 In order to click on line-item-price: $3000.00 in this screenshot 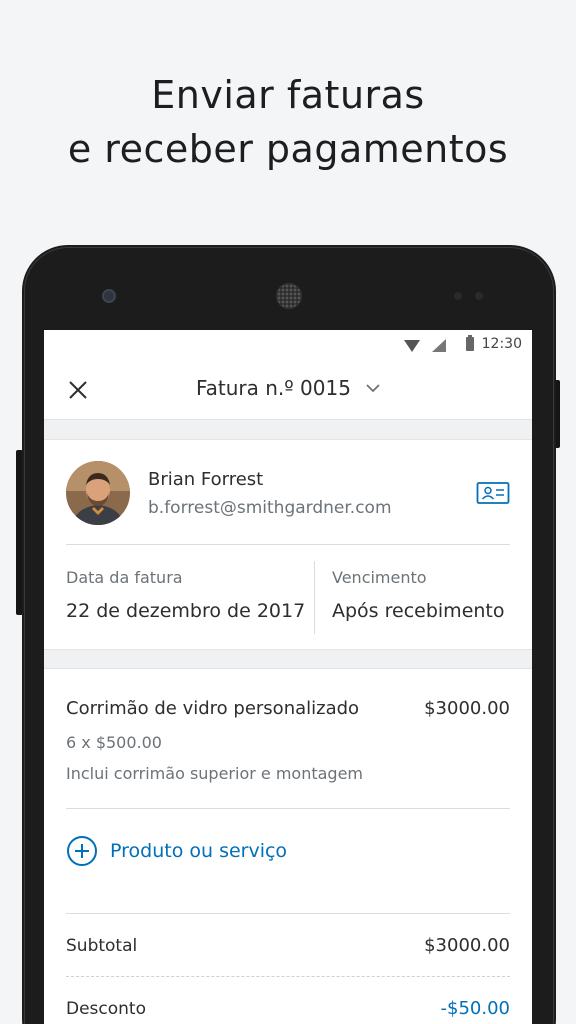, I will do `click(467, 708)`.